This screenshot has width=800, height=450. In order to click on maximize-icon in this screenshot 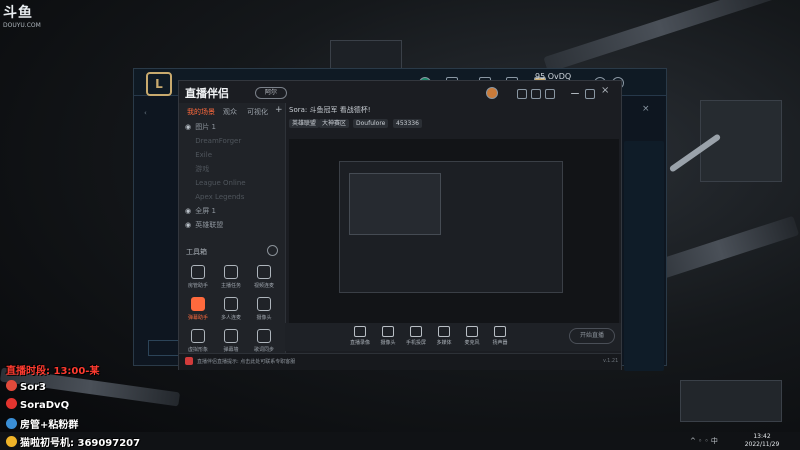, I will do `click(590, 94)`.